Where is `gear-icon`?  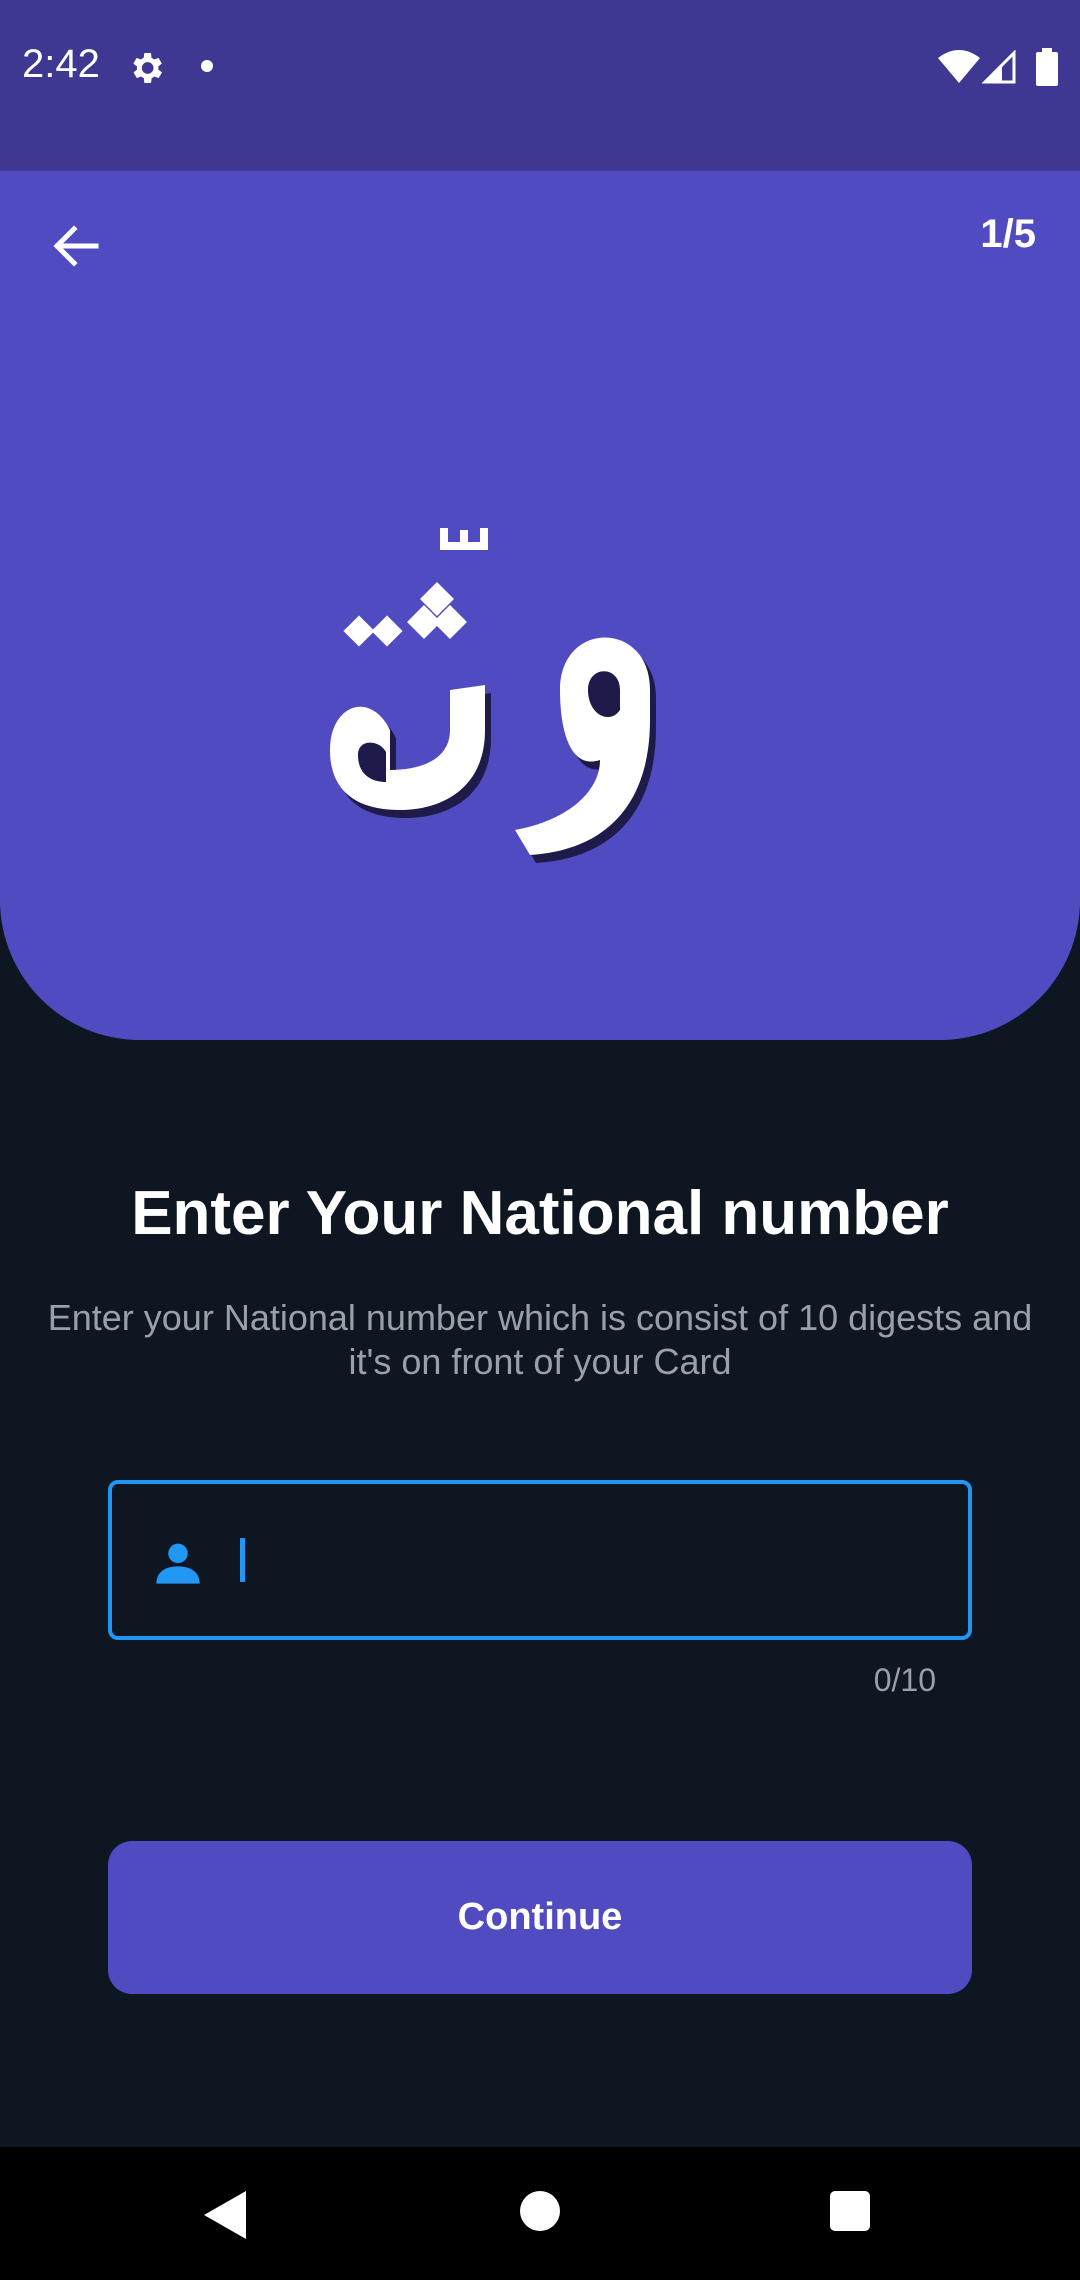 gear-icon is located at coordinates (147, 68).